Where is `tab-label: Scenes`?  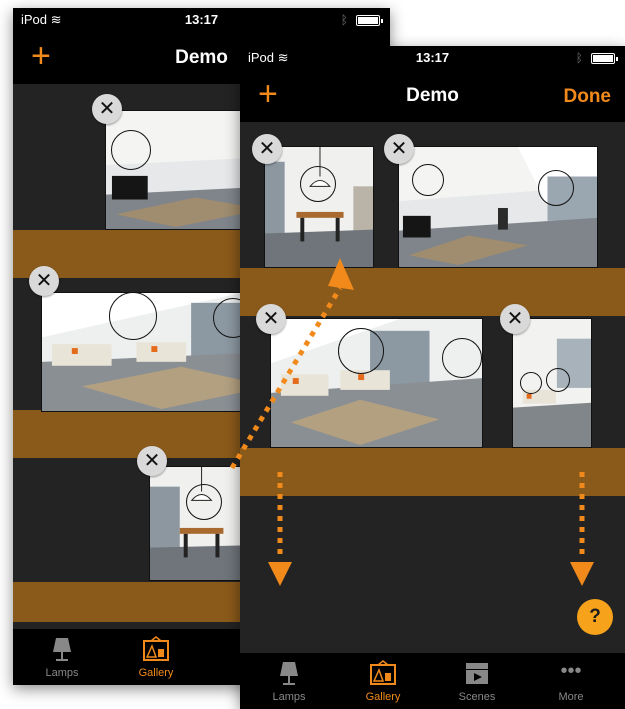
tab-label: Scenes is located at coordinates (477, 697).